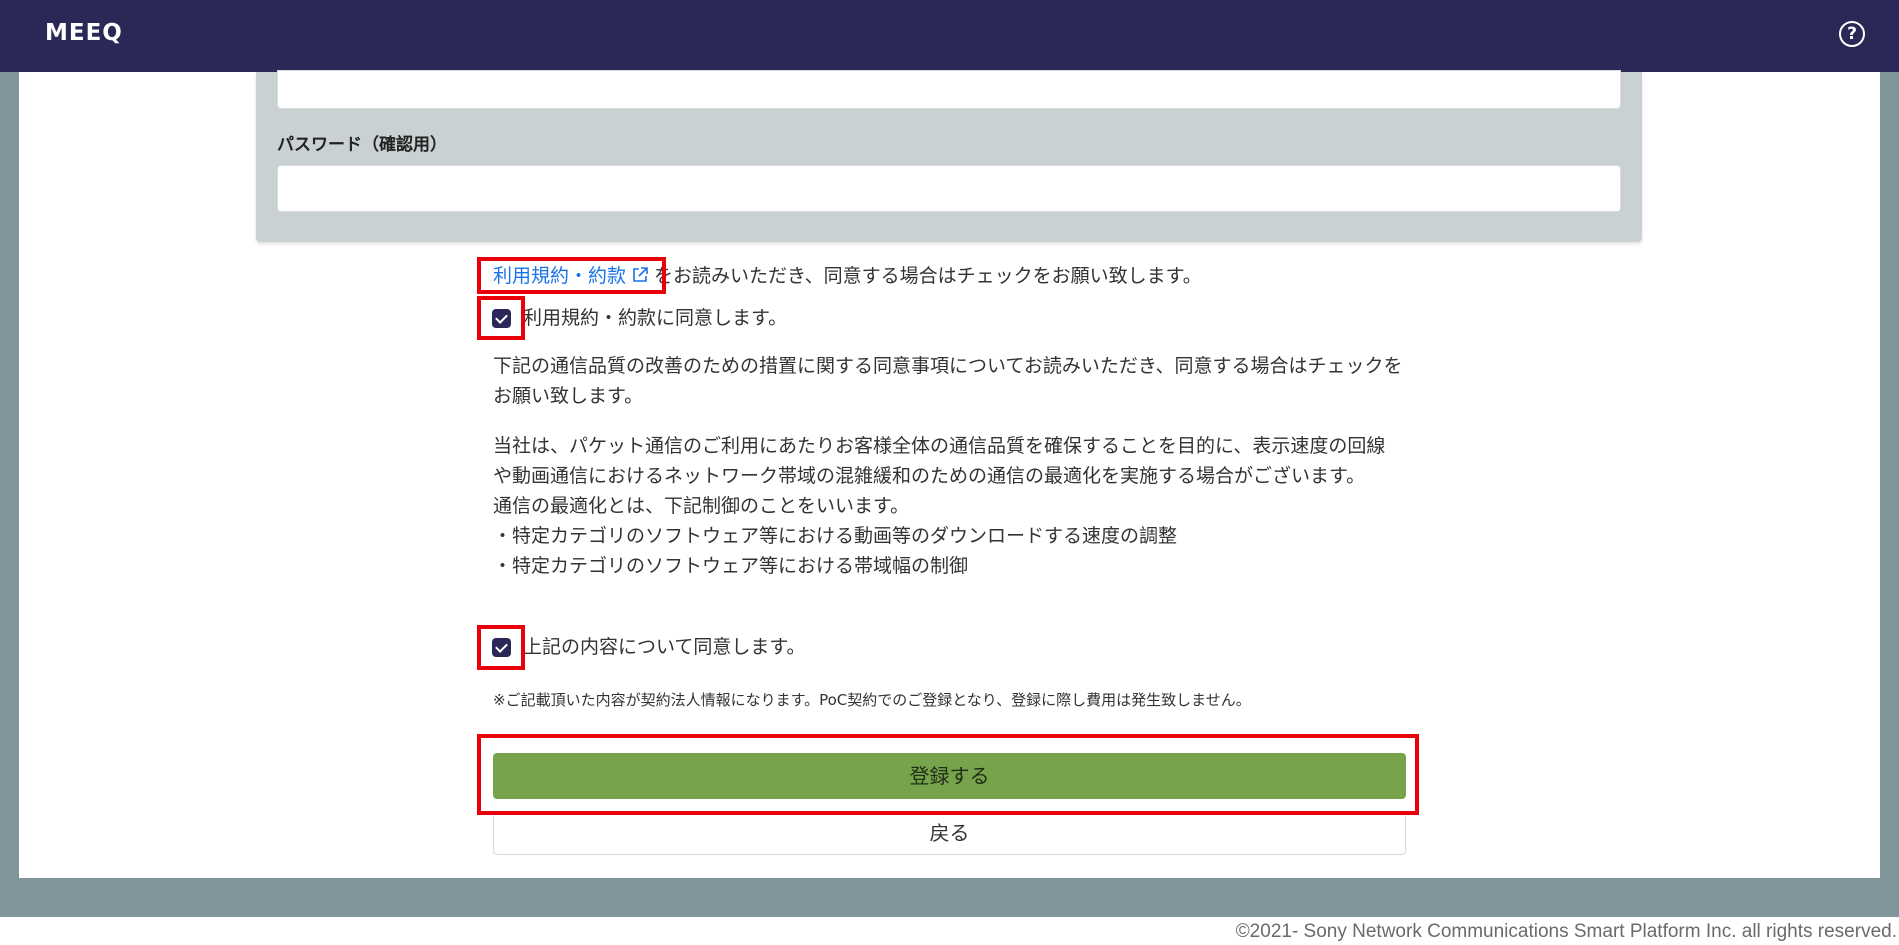  I want to click on quality-body-line4: ・特定カテゴリのソフトウェア等における帯域幅の制御, so click(731, 566).